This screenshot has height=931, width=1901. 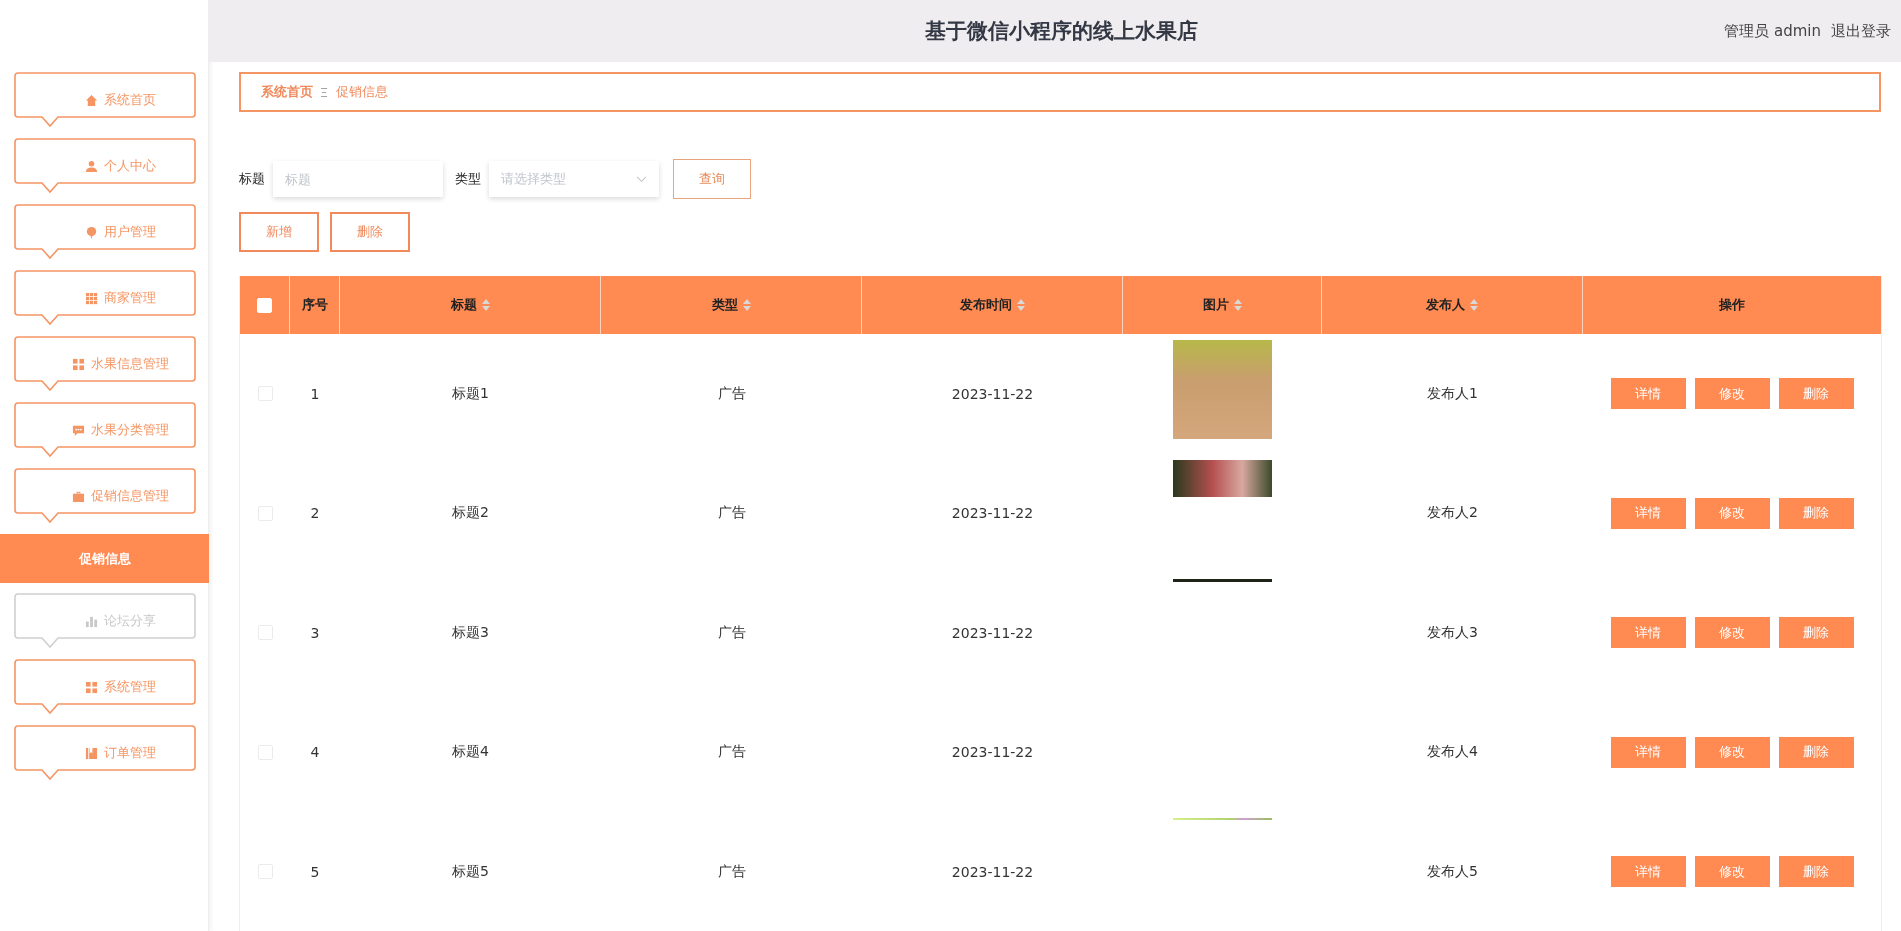 I want to click on balloon-icon, so click(x=91, y=232).